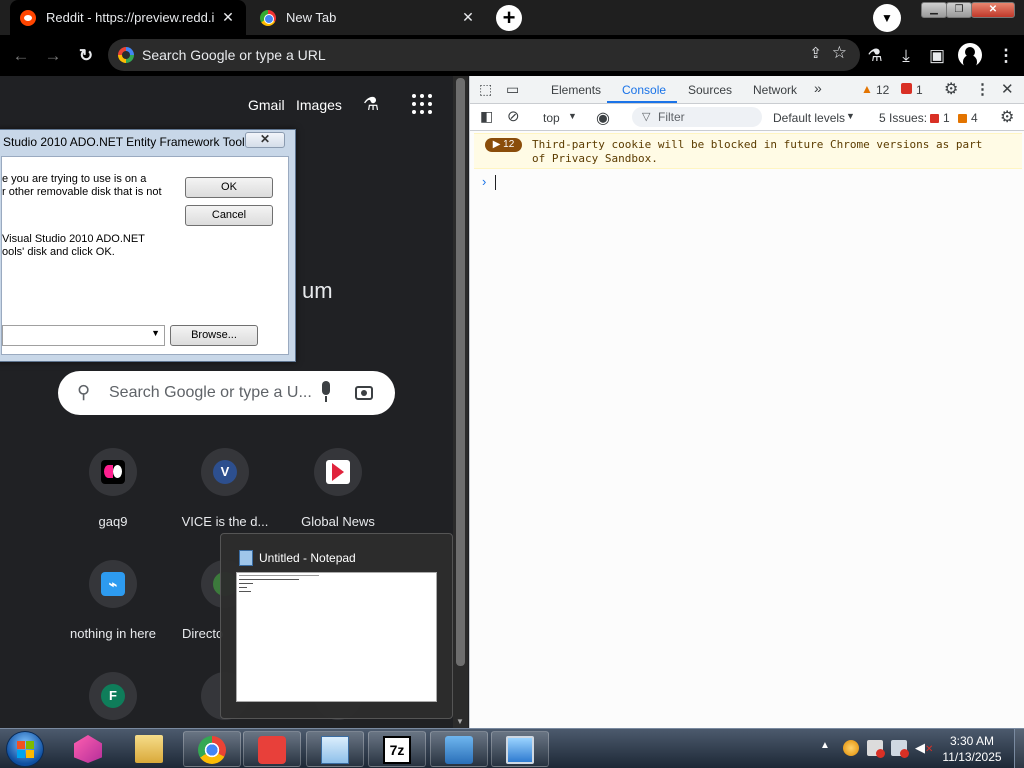 This screenshot has width=1024, height=768. What do you see at coordinates (906, 88) in the screenshot?
I see `error-icon` at bounding box center [906, 88].